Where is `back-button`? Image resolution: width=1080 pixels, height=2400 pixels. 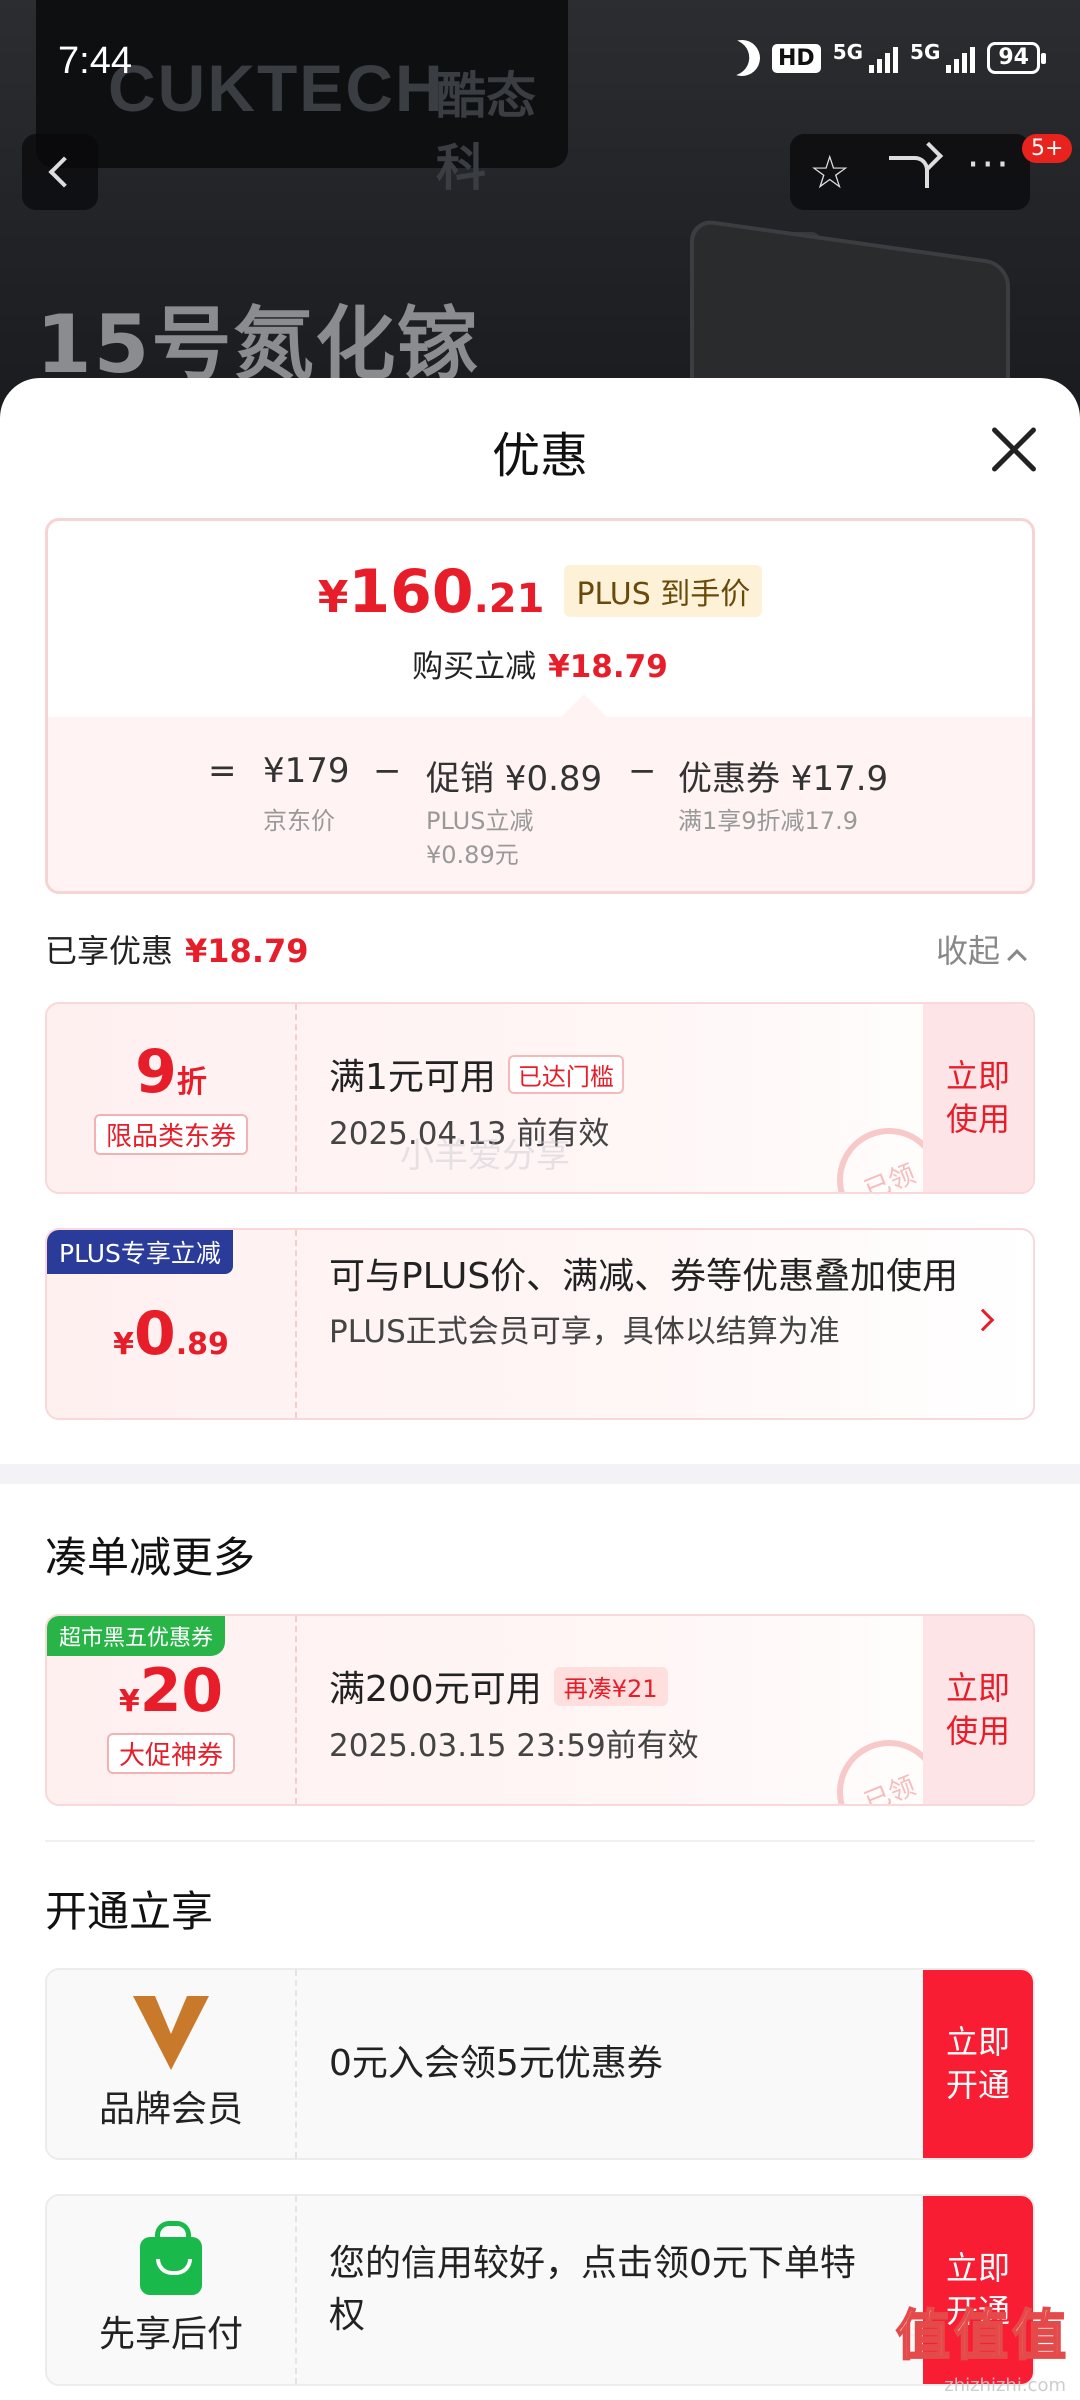
back-button is located at coordinates (60, 172).